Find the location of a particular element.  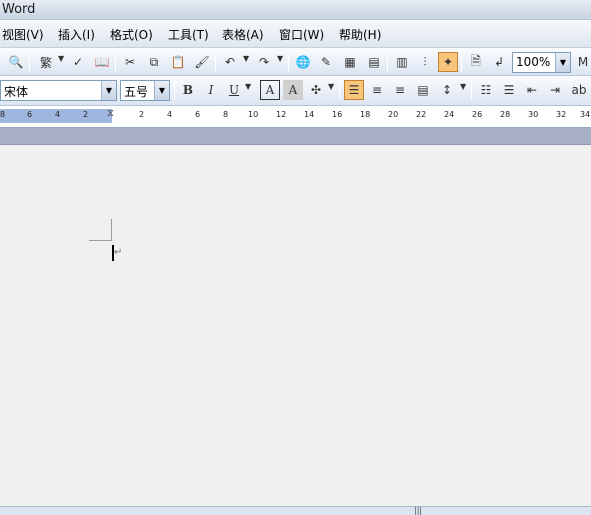

align-center-icon: ≡ is located at coordinates (377, 90).